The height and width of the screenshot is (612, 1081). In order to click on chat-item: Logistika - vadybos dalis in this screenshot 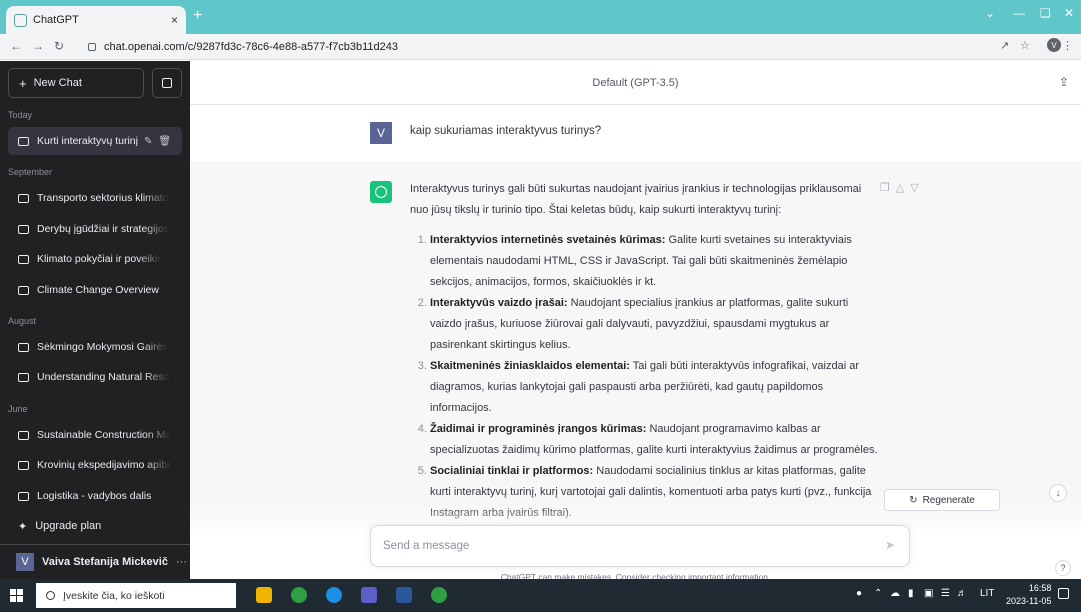, I will do `click(95, 496)`.